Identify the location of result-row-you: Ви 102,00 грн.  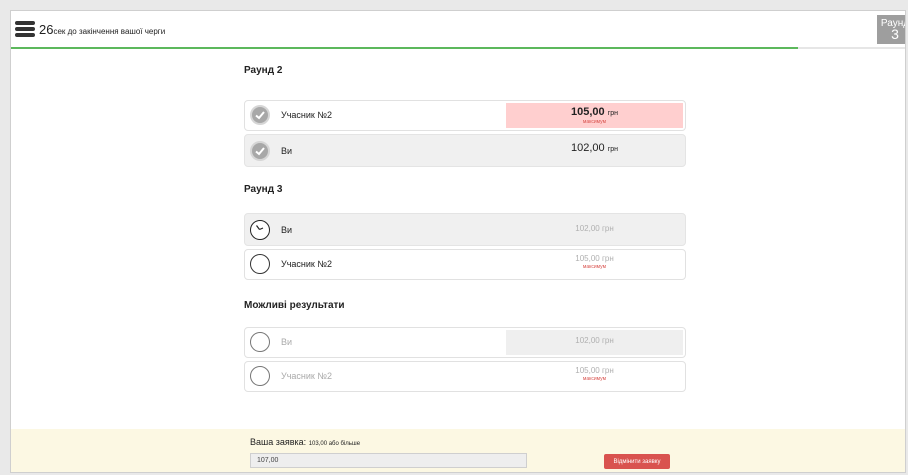
(465, 342).